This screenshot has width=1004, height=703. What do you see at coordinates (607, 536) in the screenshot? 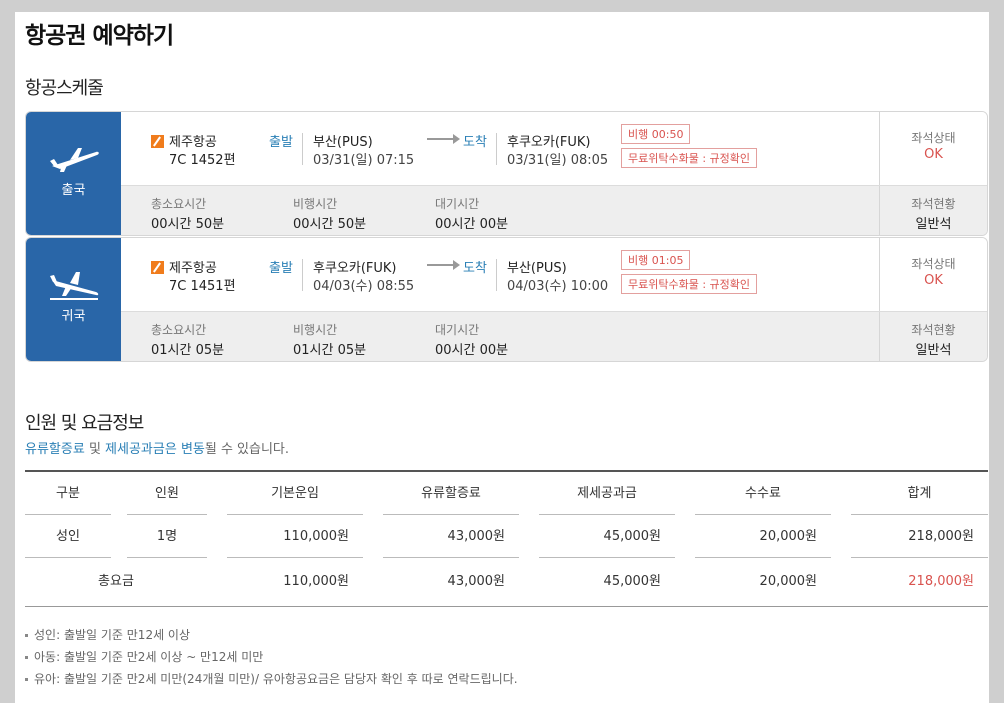
I see `cell-tax: 45,000원` at bounding box center [607, 536].